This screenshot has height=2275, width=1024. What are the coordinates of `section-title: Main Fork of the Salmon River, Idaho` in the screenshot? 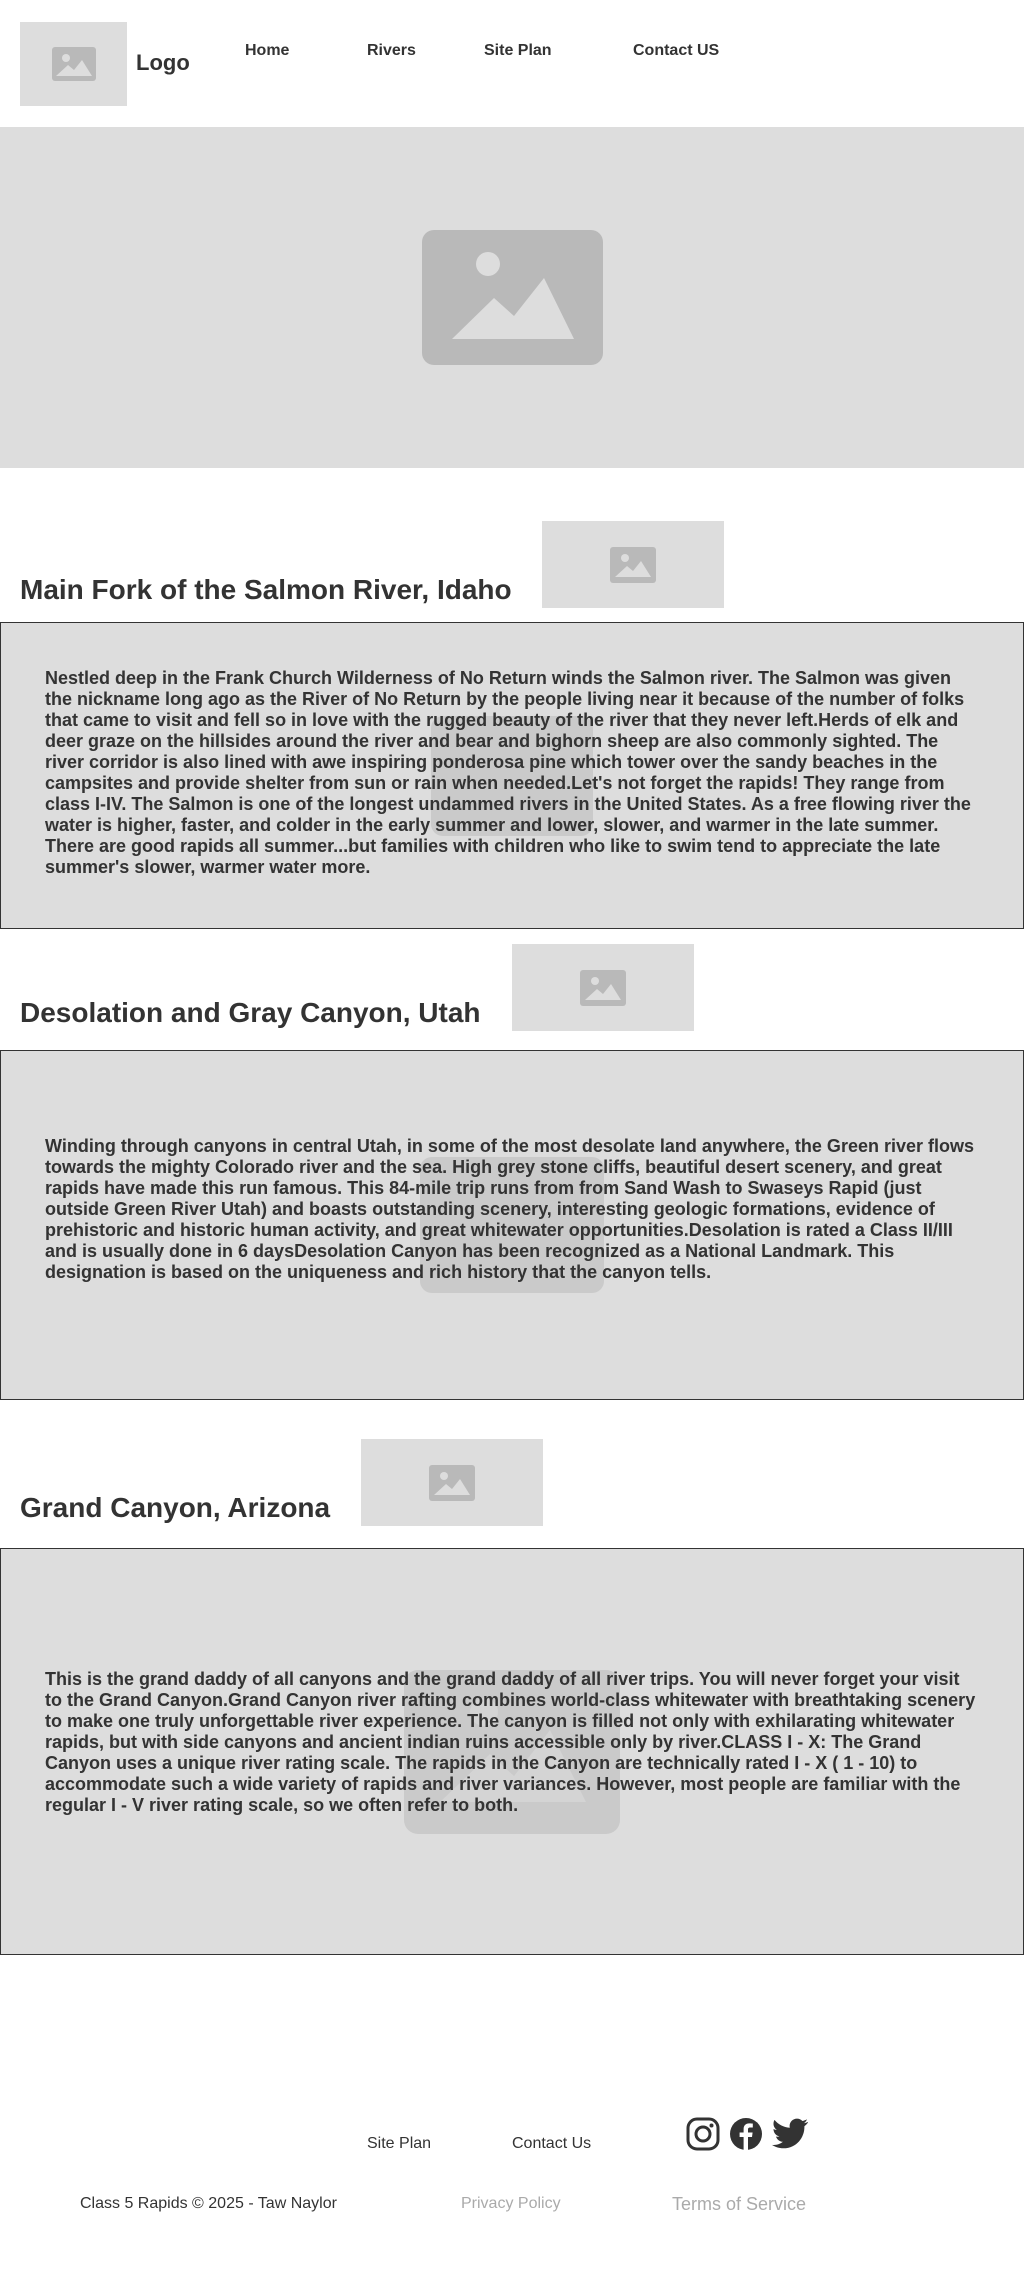 It's located at (266, 589).